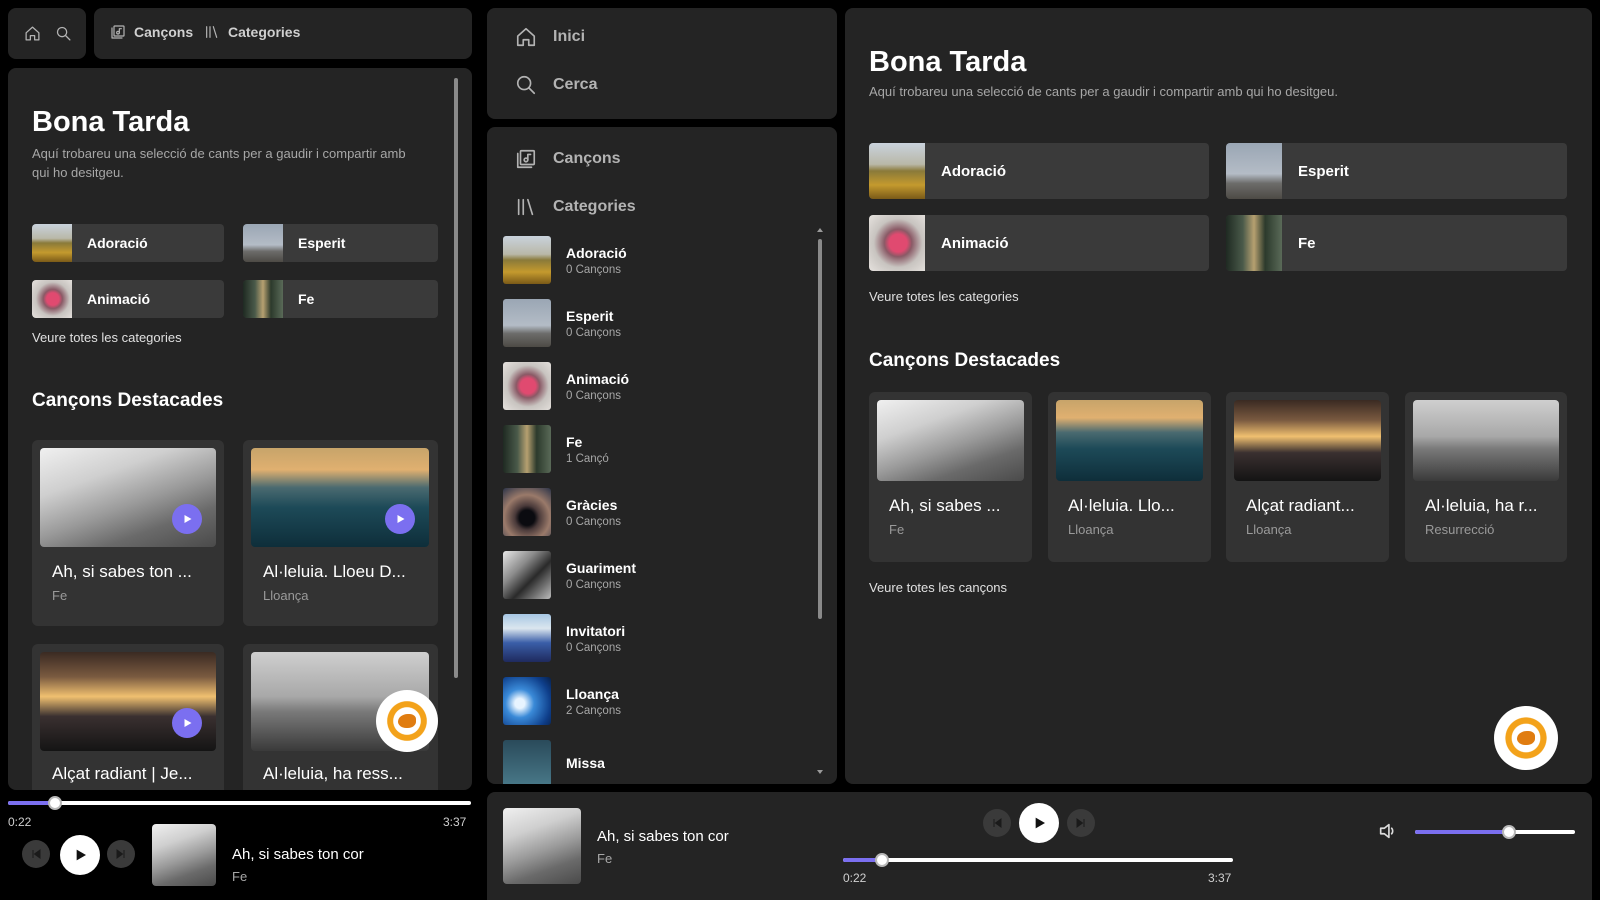  I want to click on category-list-item: Adoració 0 Cançons, so click(653, 260).